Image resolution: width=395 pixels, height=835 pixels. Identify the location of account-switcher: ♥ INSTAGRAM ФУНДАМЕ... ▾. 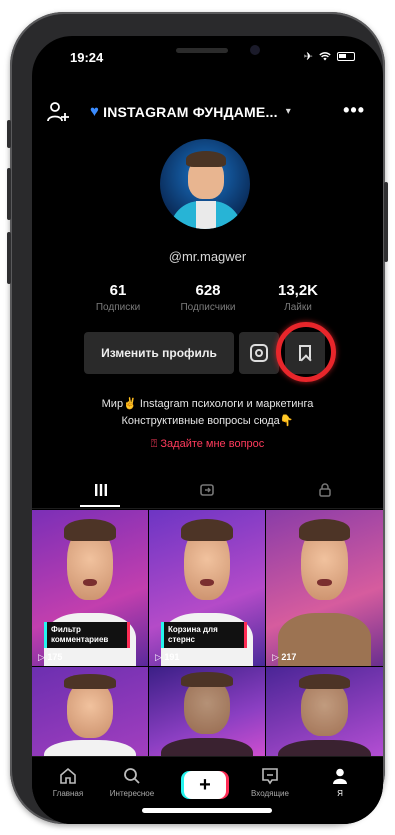
(190, 111).